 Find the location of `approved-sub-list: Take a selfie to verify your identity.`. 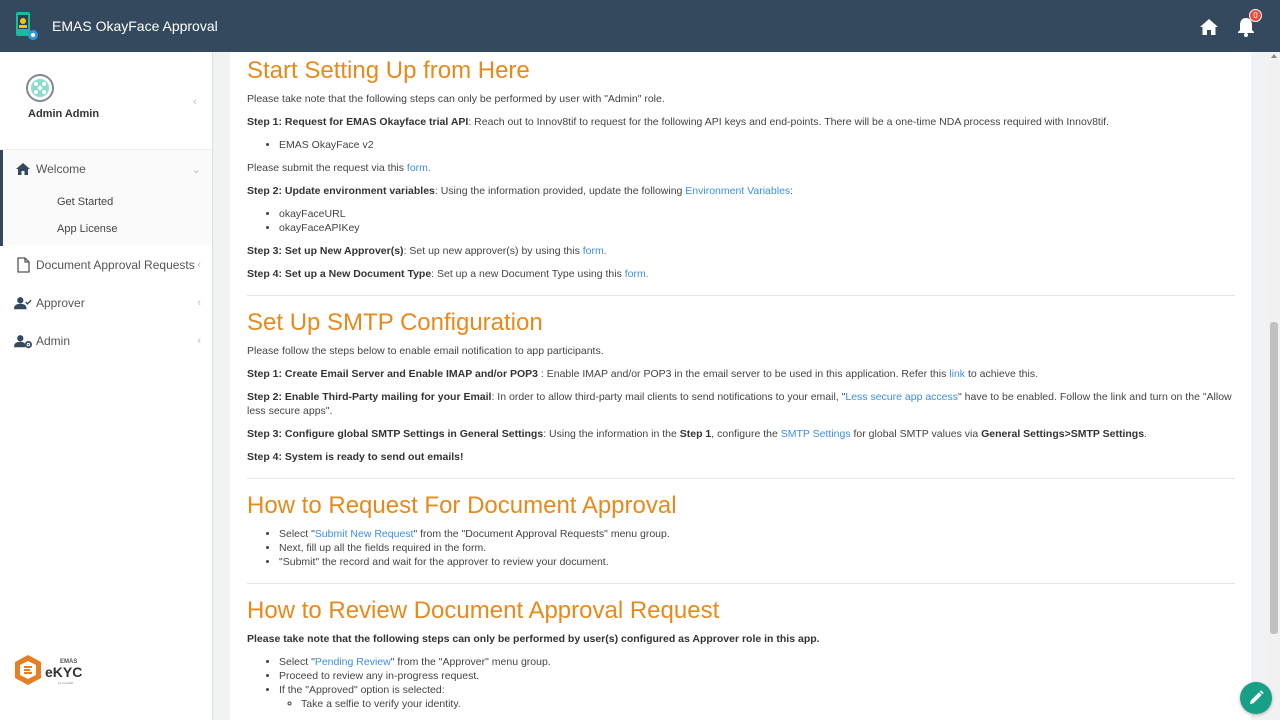

approved-sub-list: Take a selfie to verify your identity. is located at coordinates (768, 704).